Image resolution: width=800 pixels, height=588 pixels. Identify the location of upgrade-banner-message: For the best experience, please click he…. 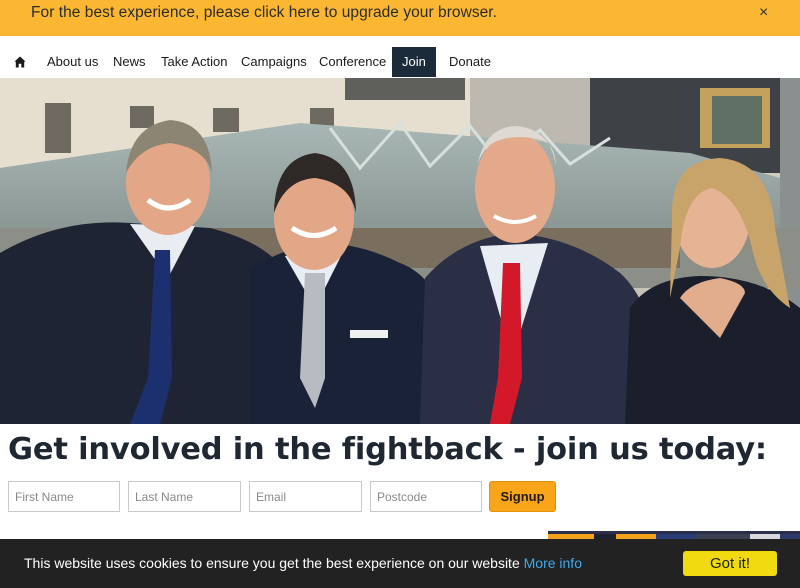
(264, 13).